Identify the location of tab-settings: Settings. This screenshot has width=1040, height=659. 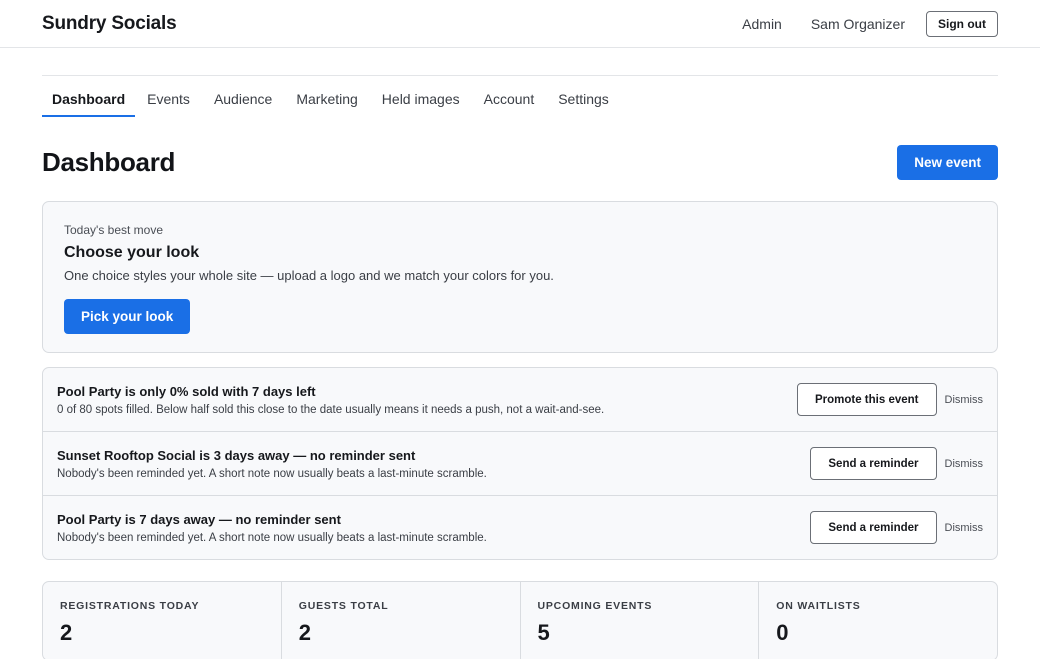
(583, 96).